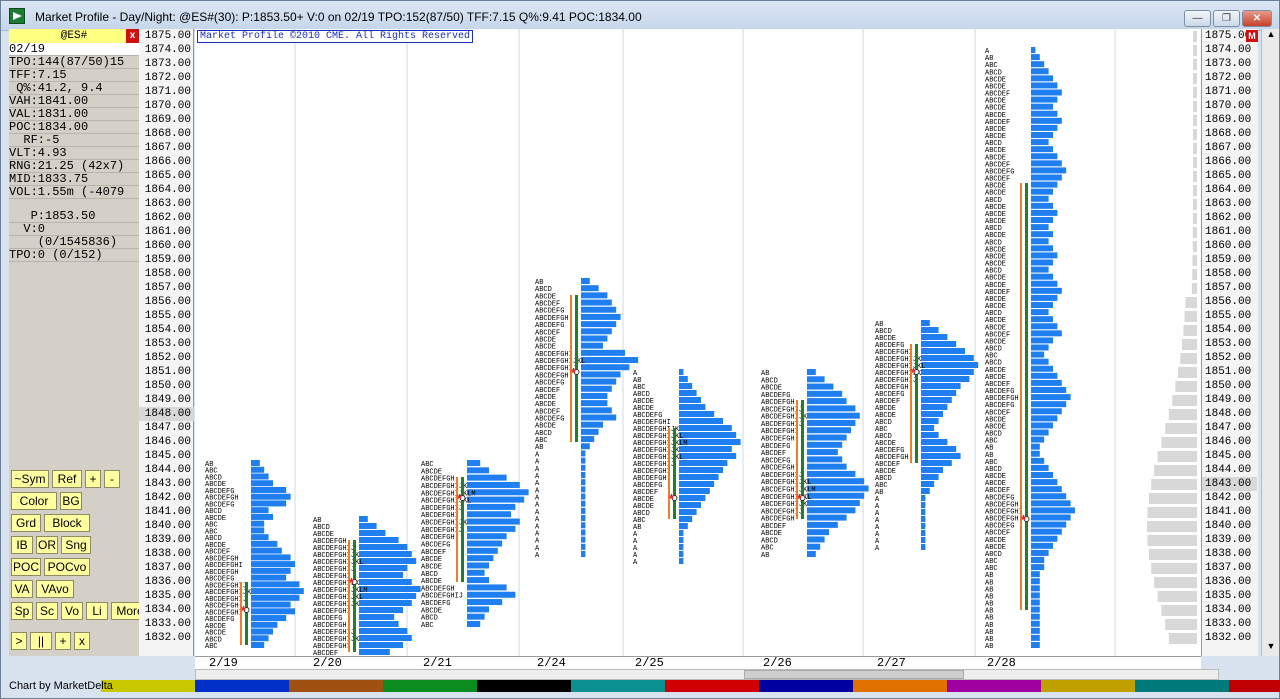  Describe the element at coordinates (167, 176) in the screenshot. I see `price-tick: 1865.00` at that location.